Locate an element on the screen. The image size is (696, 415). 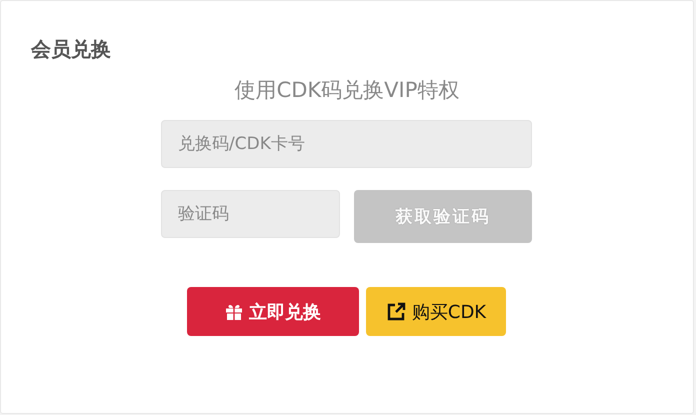
gift-icon is located at coordinates (234, 311).